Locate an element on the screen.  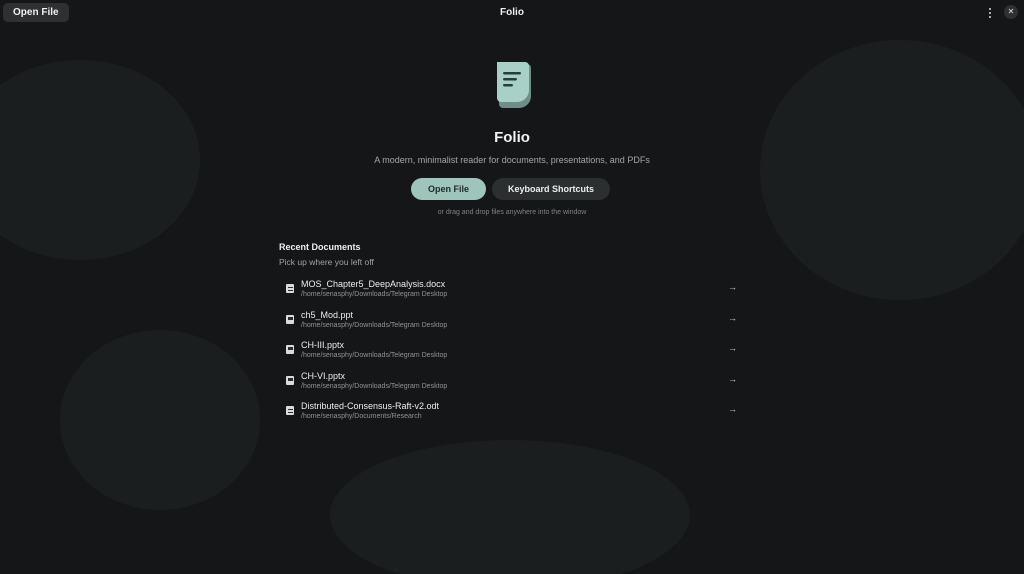
document-lines-icon is located at coordinates (514, 85).